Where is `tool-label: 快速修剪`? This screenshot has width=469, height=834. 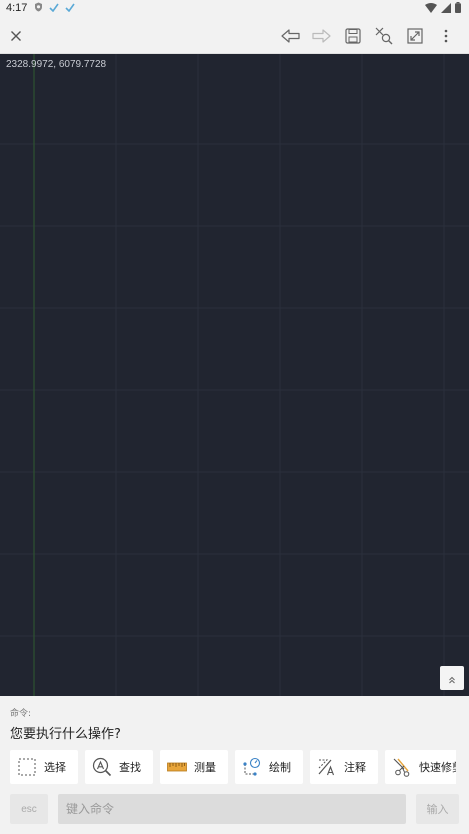 tool-label: 快速修剪 is located at coordinates (437, 767).